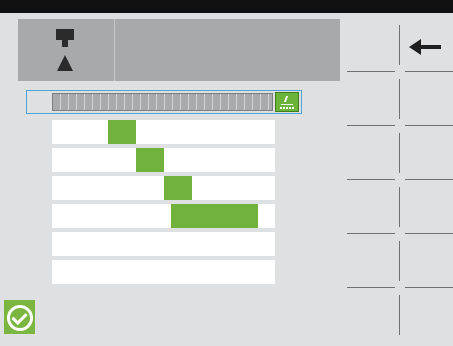 This screenshot has height=346, width=453. Describe the element at coordinates (65, 34) in the screenshot. I see `tool-head-shape` at that location.